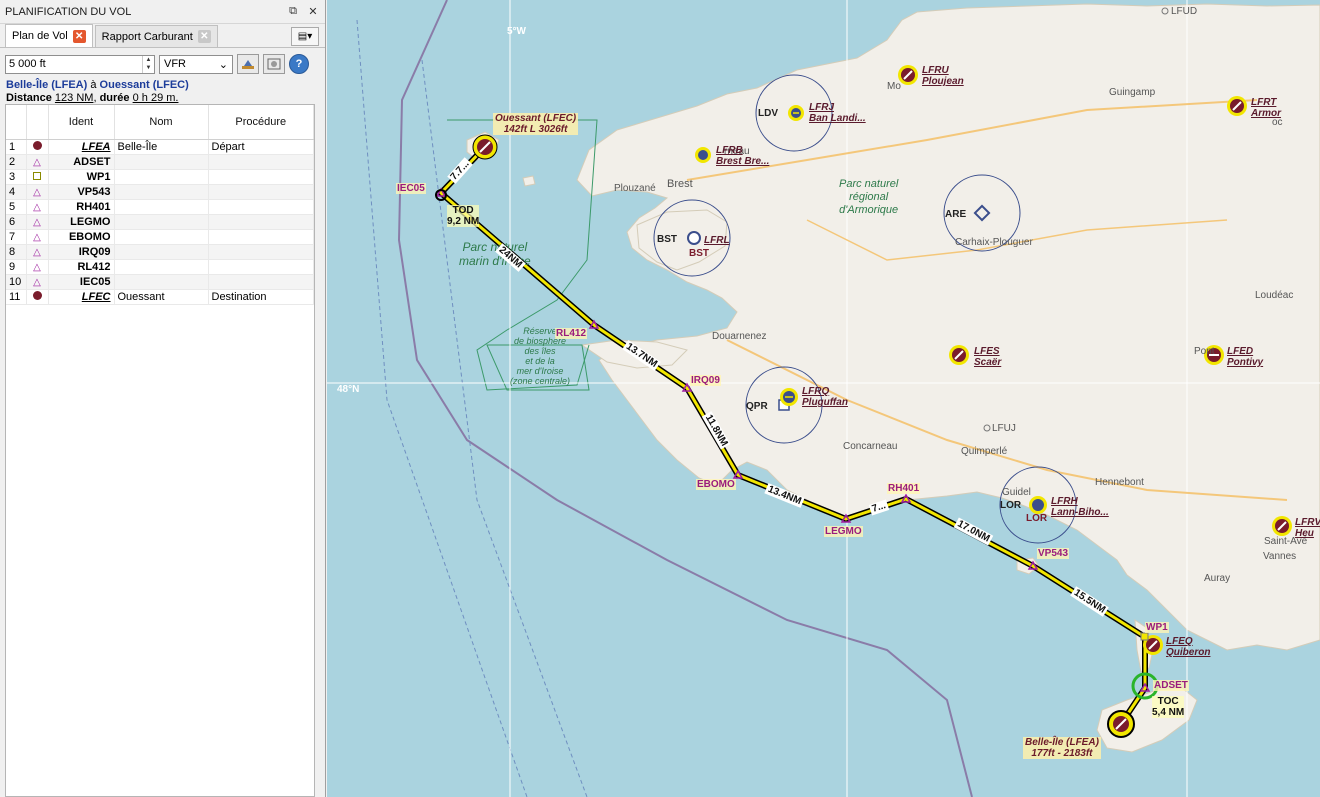 The height and width of the screenshot is (797, 1320). Describe the element at coordinates (1184, 11) in the screenshot. I see `small-field-lfud: LFUD` at that location.